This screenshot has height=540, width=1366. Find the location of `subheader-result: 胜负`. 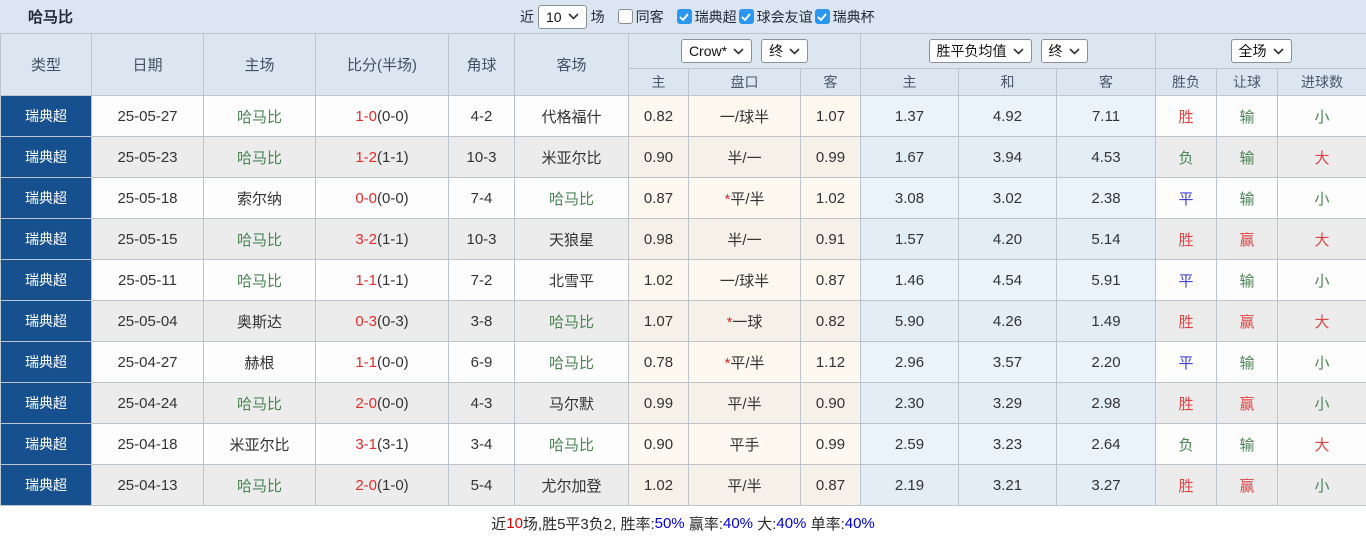

subheader-result: 胜负 is located at coordinates (1186, 82).